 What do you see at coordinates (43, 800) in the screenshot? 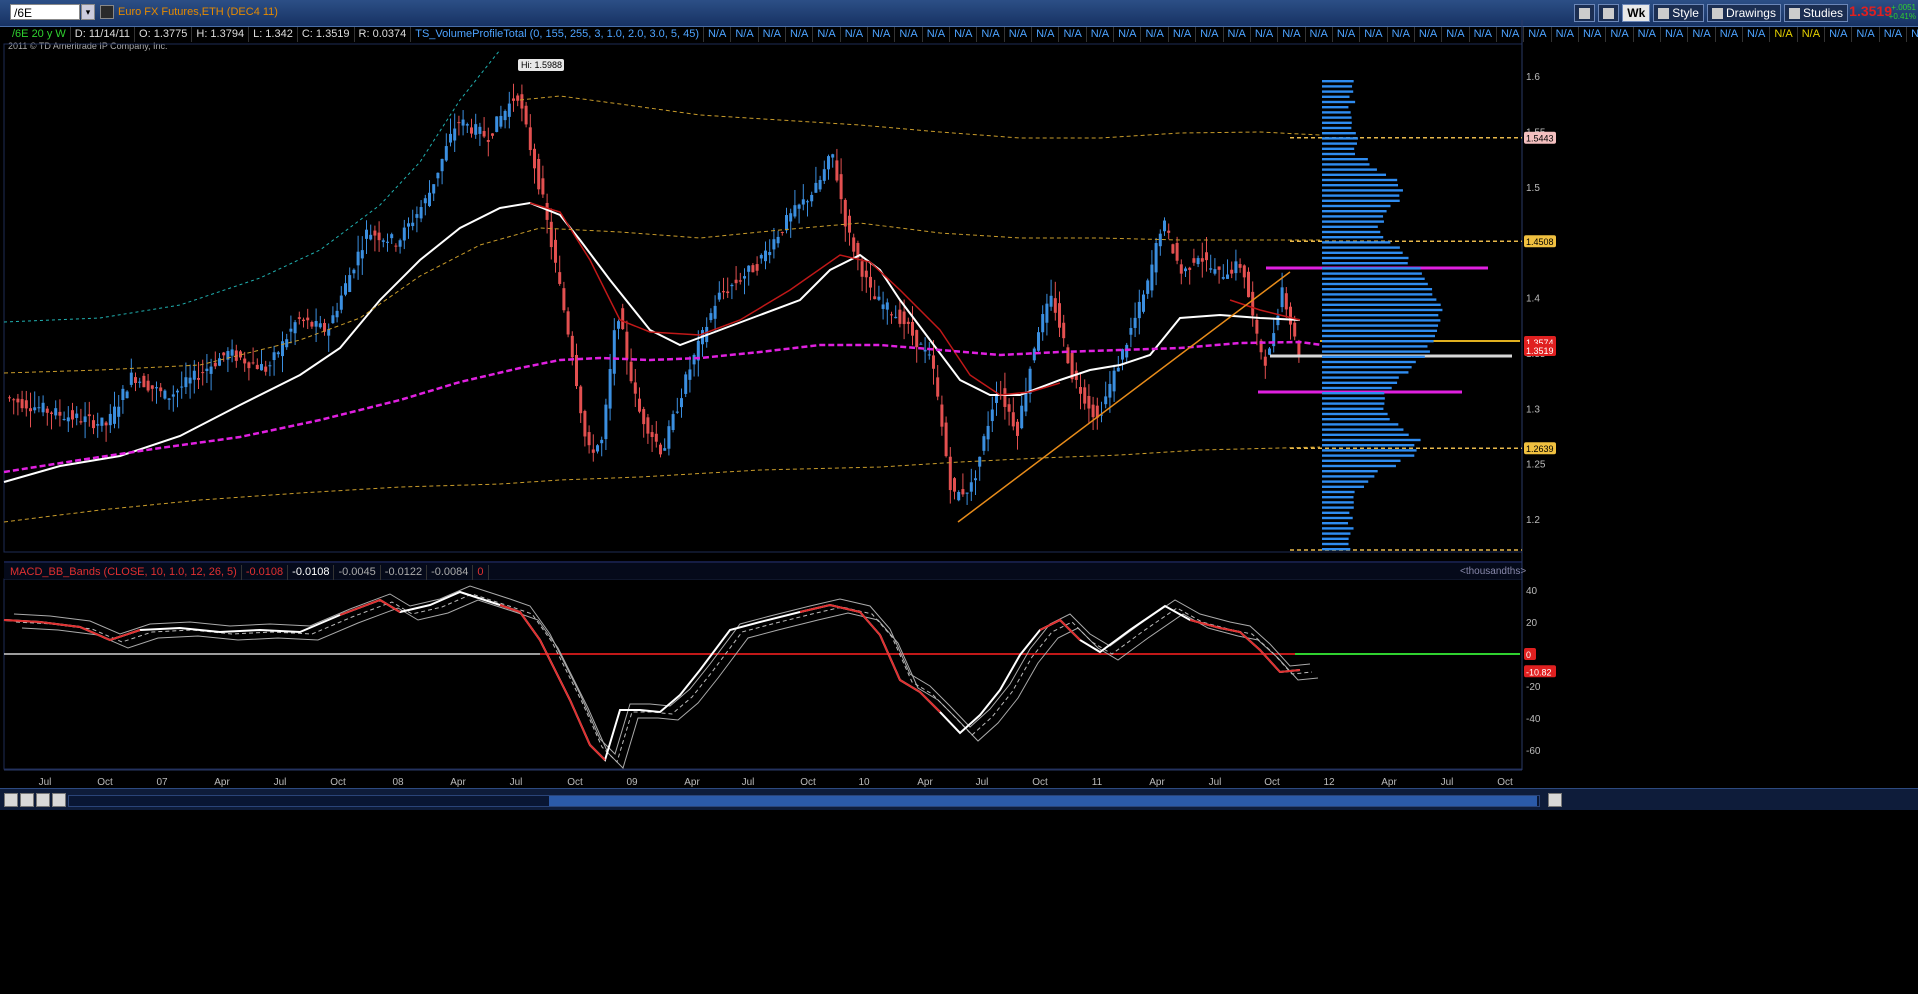
I see `refresh-icon` at bounding box center [43, 800].